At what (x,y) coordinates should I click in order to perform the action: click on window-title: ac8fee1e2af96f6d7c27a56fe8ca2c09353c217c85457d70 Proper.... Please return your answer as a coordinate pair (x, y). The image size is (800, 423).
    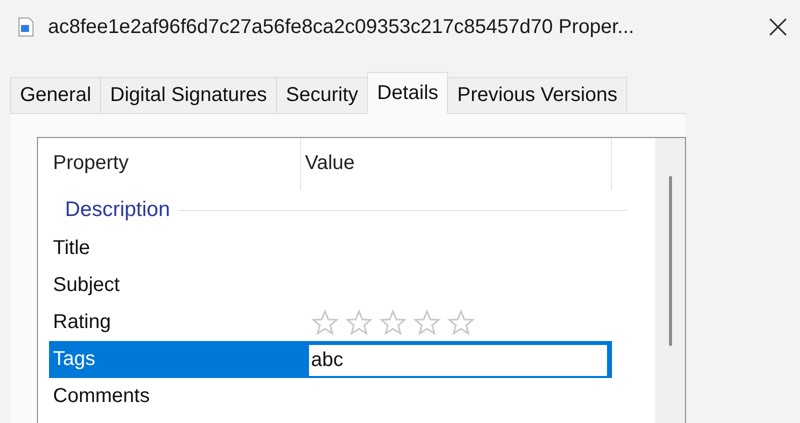
    Looking at the image, I should click on (342, 27).